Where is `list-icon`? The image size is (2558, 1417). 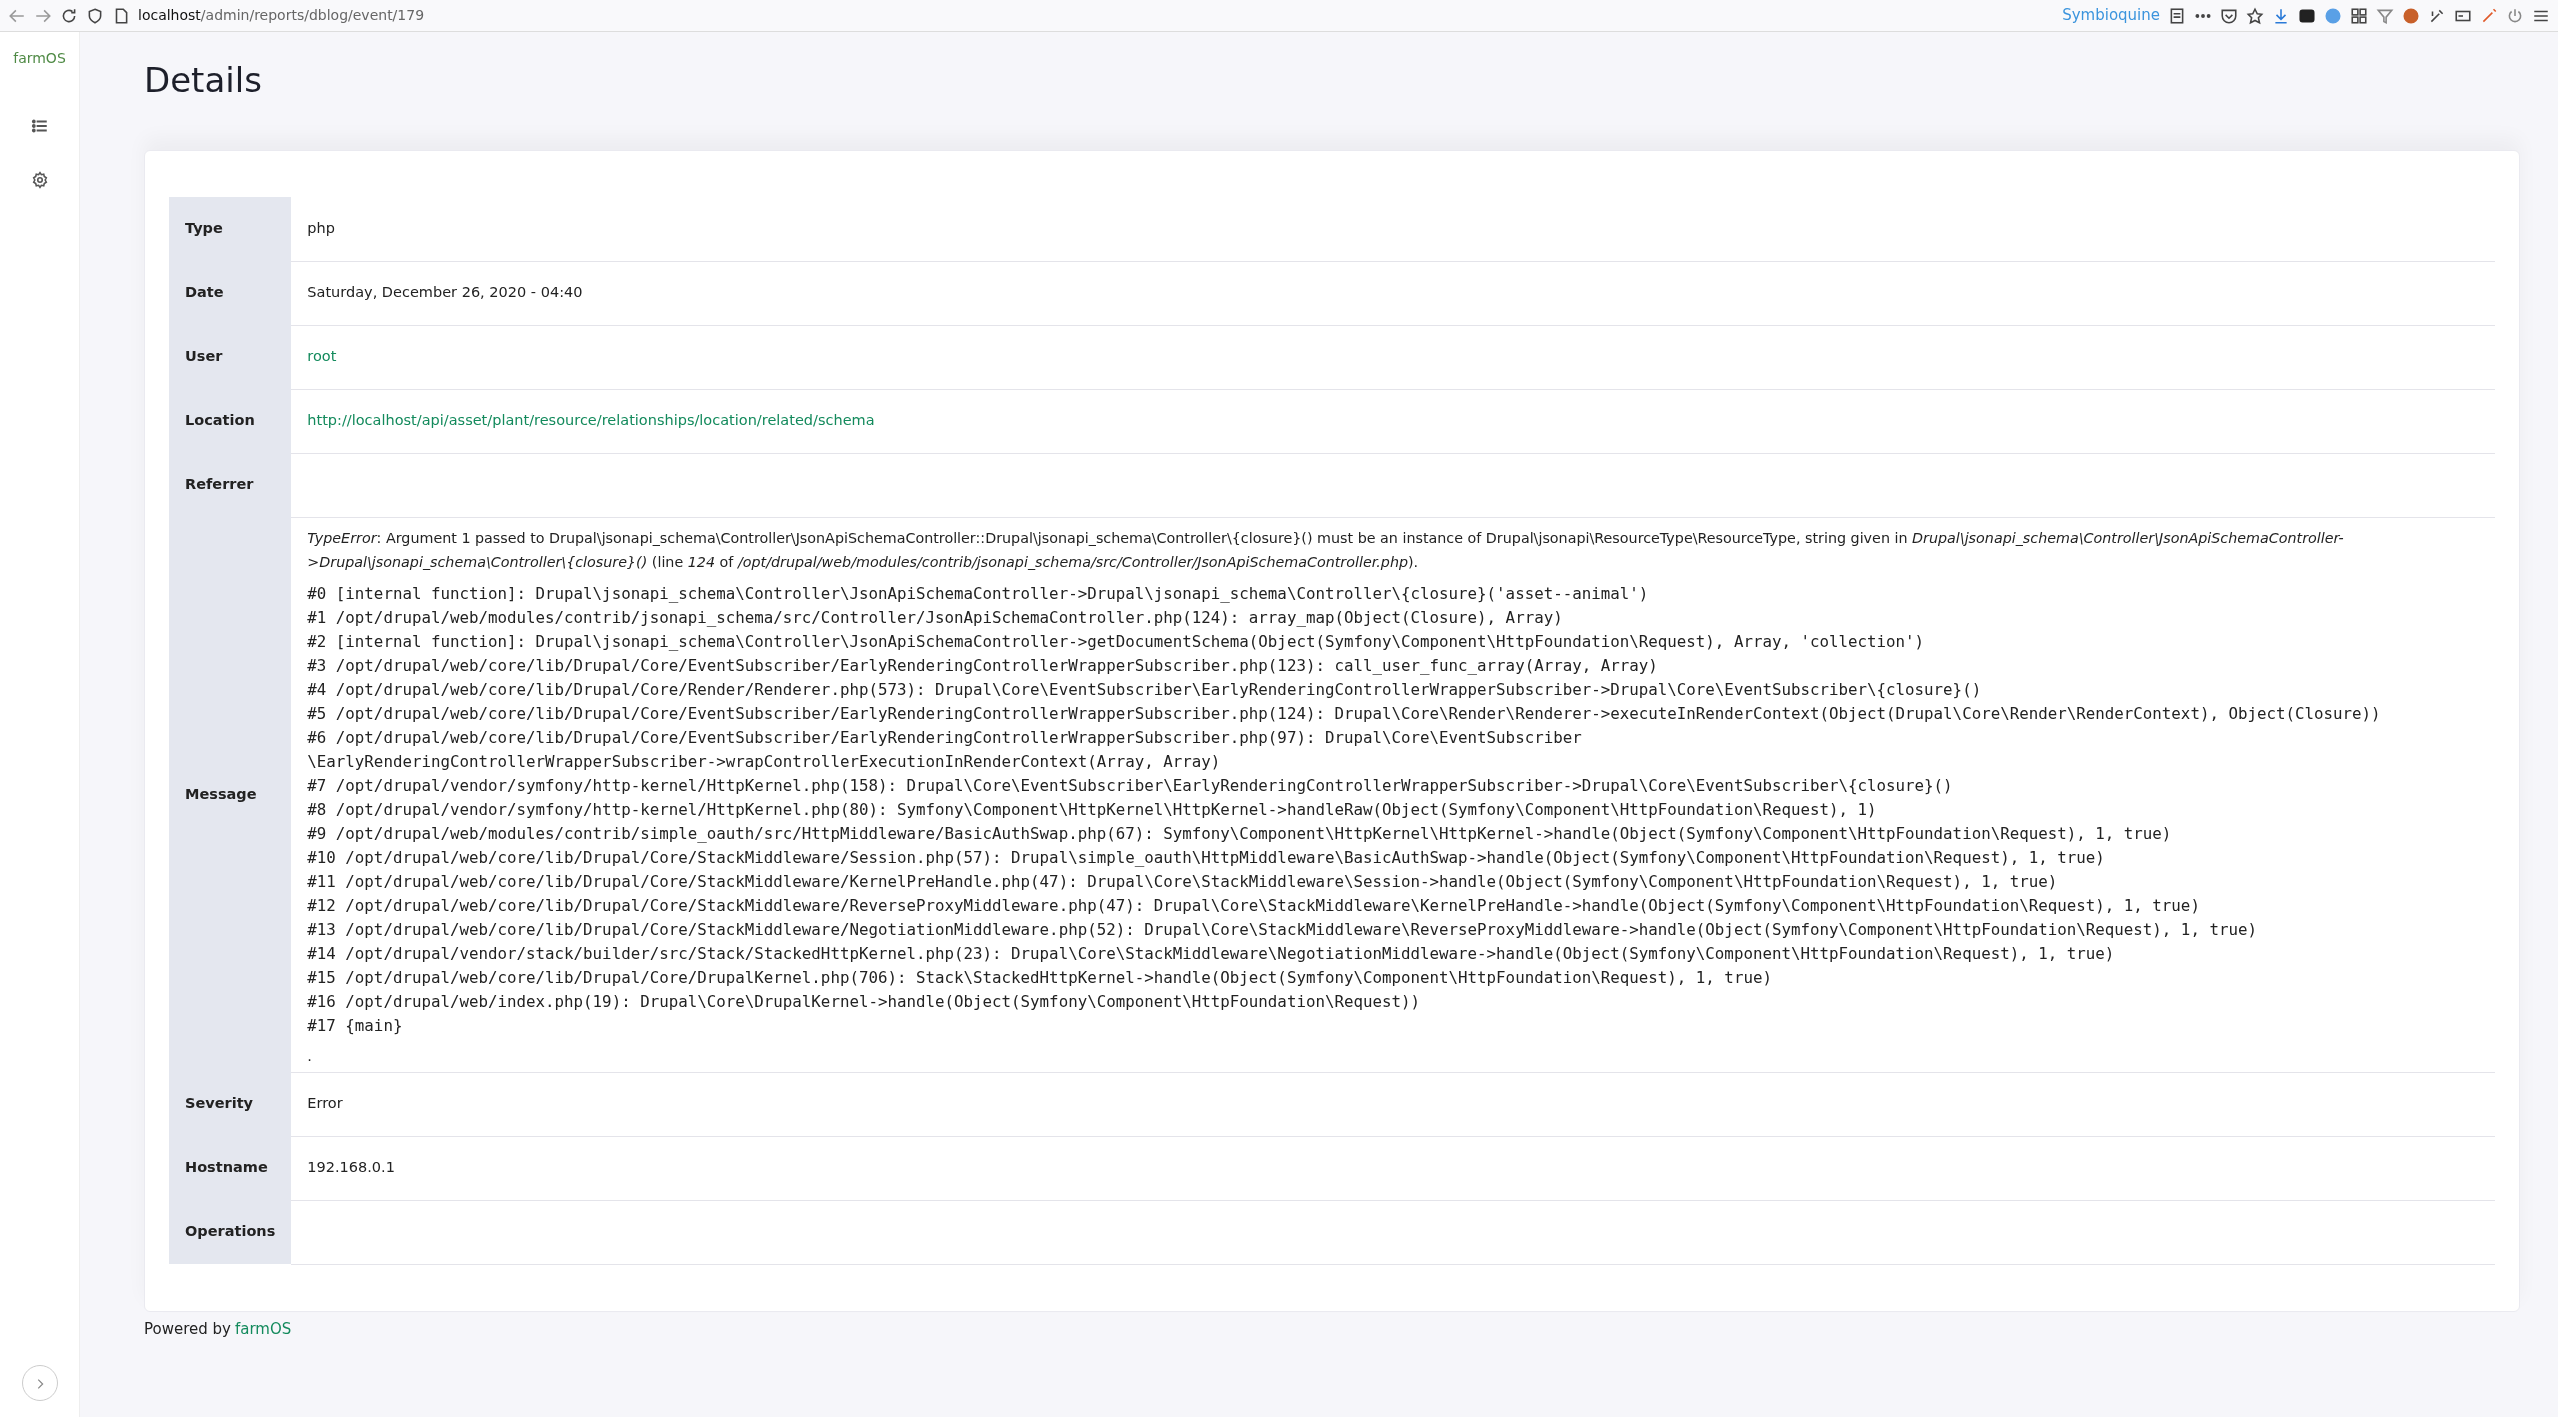
list-icon is located at coordinates (39, 126).